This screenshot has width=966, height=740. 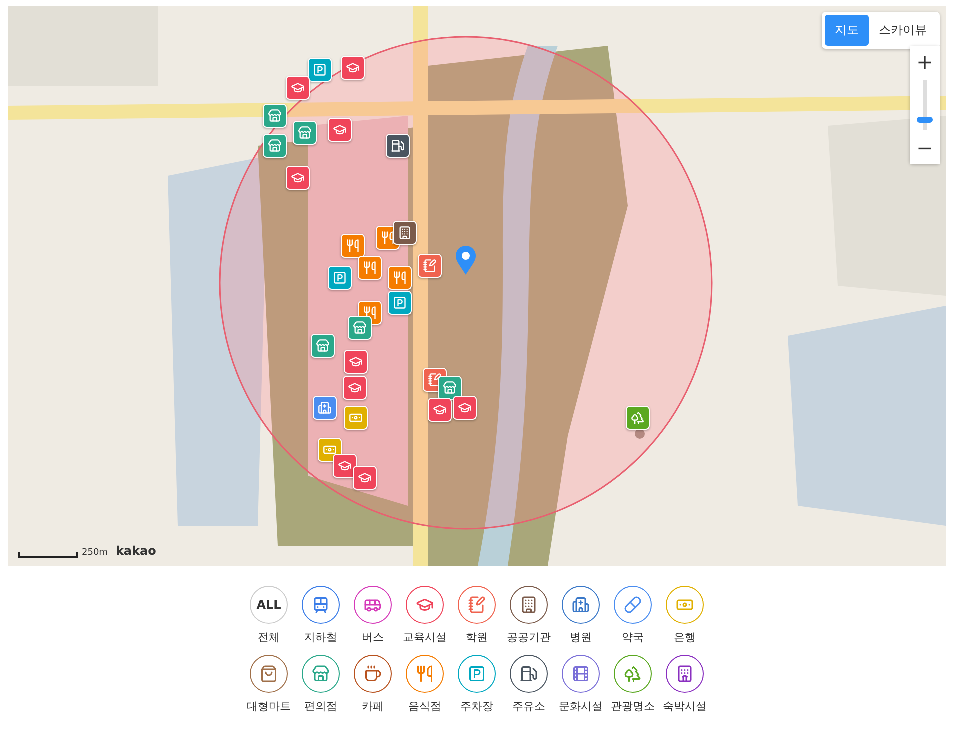 I want to click on category-label: 전체, so click(x=269, y=637).